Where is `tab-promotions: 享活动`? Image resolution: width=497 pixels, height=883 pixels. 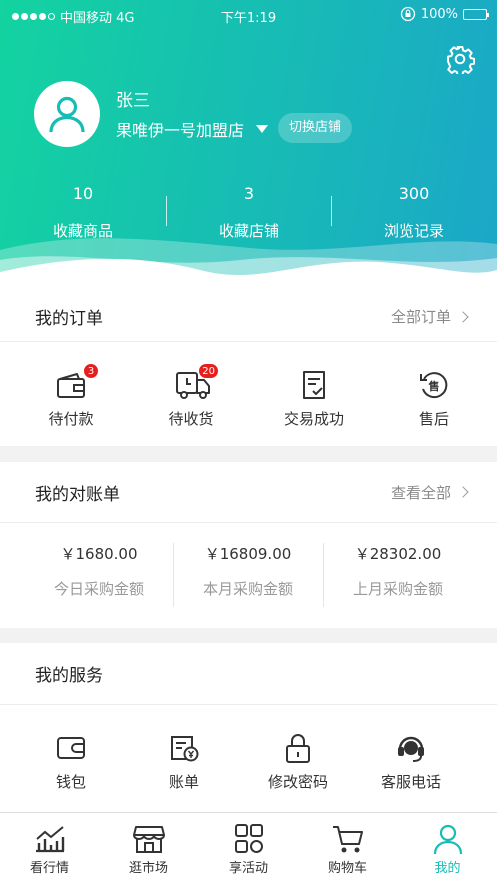 tab-promotions: 享活动 is located at coordinates (248, 844).